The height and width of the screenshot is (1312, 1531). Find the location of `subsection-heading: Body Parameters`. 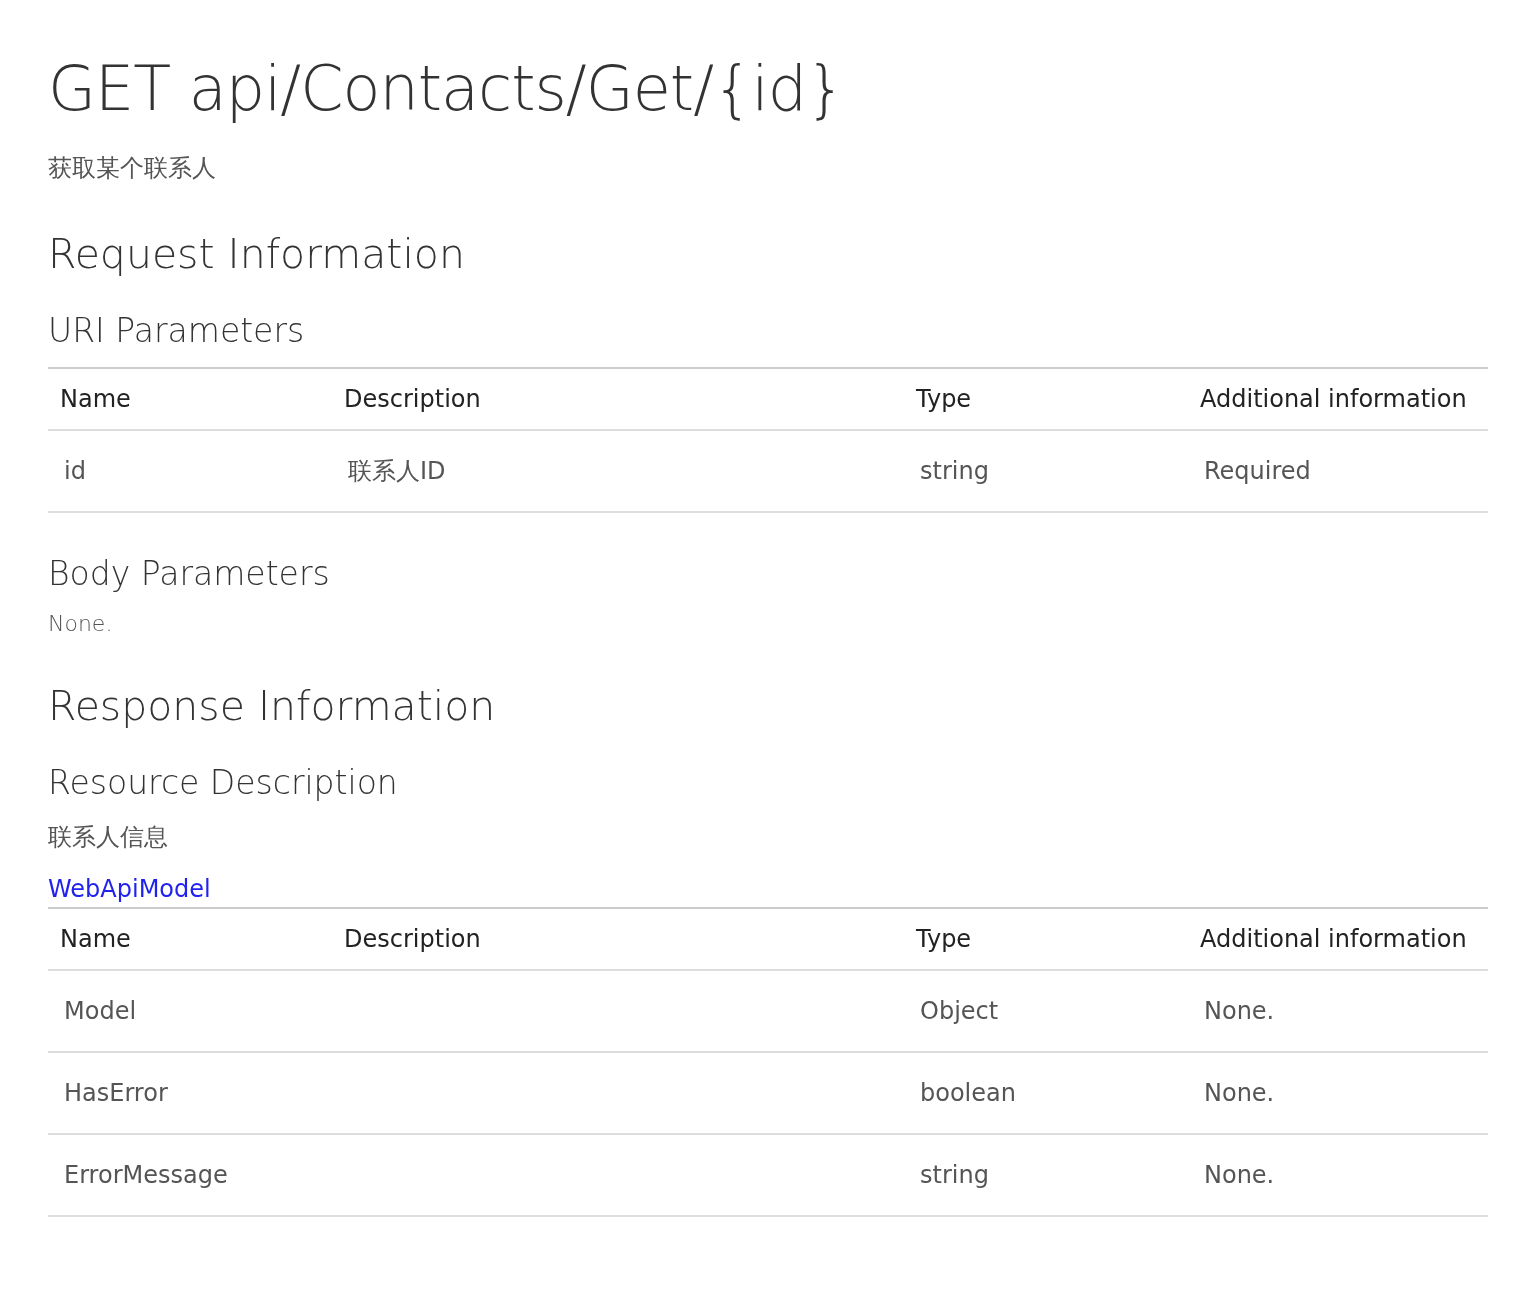

subsection-heading: Body Parameters is located at coordinates (189, 573).